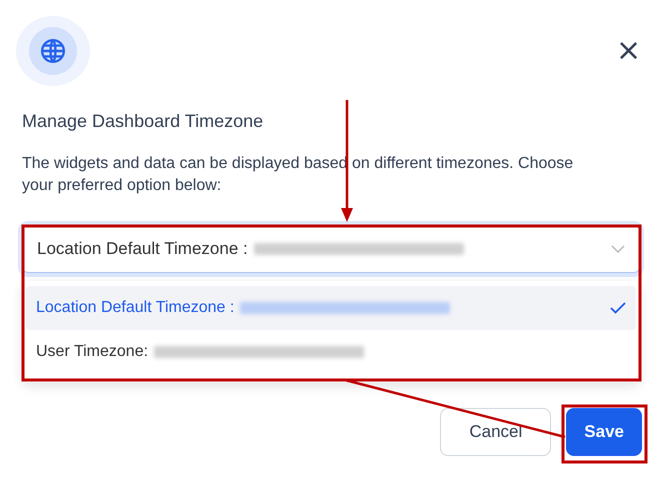 The width and height of the screenshot is (669, 487). I want to click on cancel-button: Cancel, so click(496, 432).